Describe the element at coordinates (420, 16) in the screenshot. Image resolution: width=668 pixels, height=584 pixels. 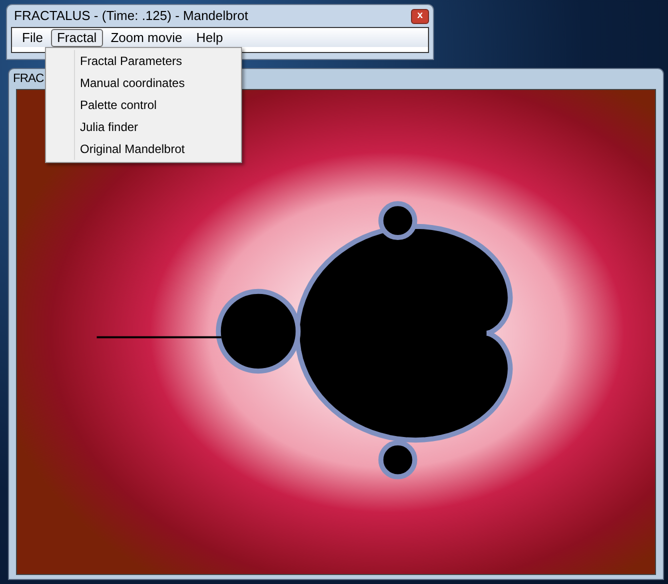
I see `close-button: x` at that location.